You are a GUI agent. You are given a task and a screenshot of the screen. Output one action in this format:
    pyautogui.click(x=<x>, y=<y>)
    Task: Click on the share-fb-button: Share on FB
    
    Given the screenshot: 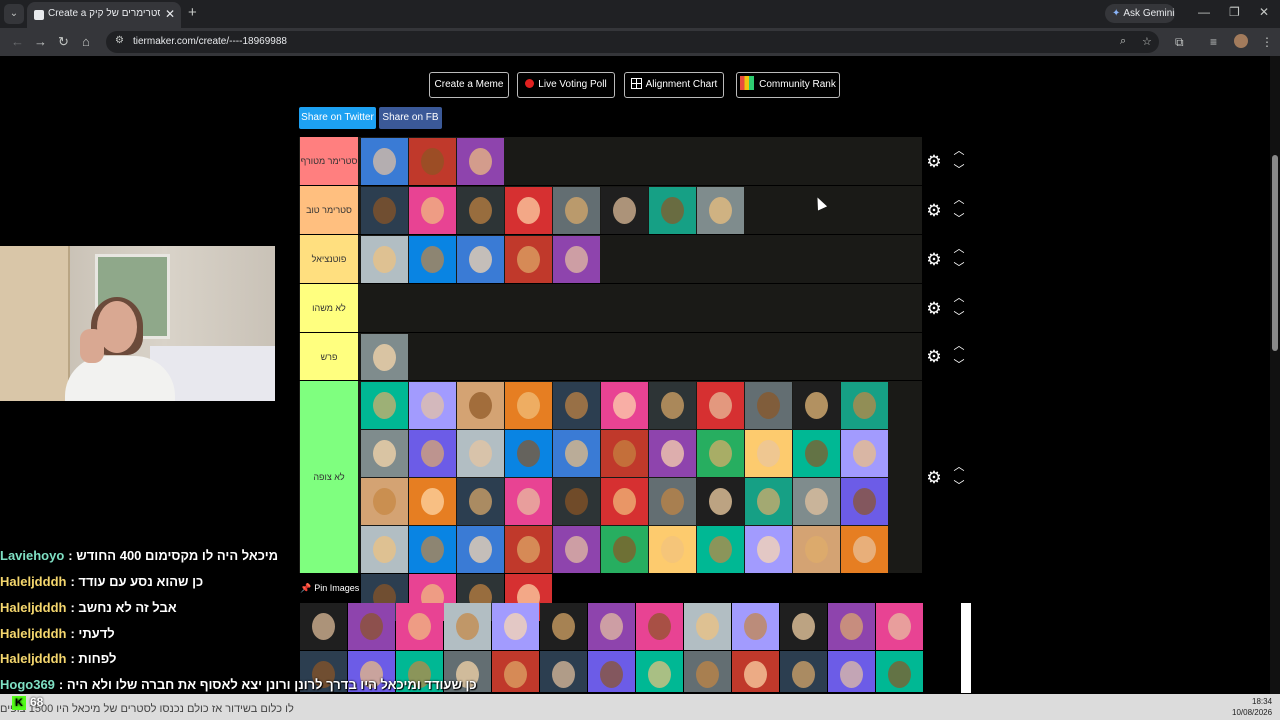 What is the action you would take?
    pyautogui.click(x=410, y=118)
    